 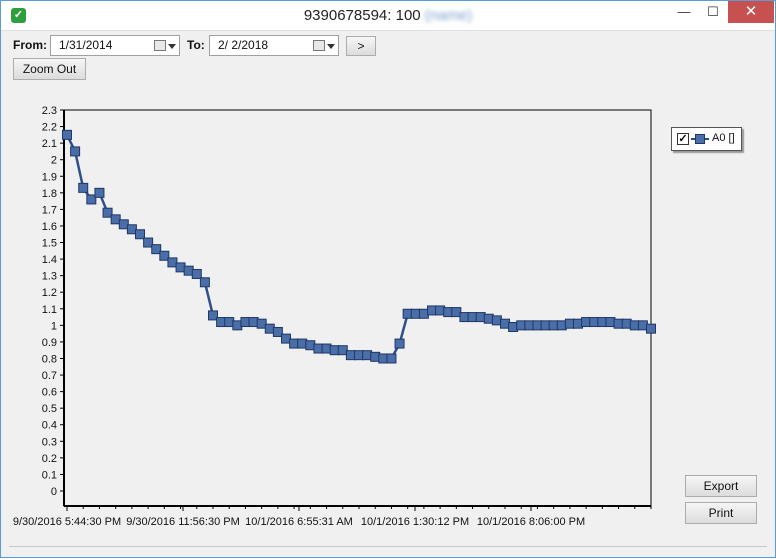 What do you see at coordinates (54, 492) in the screenshot?
I see `y-tick-label: 0` at bounding box center [54, 492].